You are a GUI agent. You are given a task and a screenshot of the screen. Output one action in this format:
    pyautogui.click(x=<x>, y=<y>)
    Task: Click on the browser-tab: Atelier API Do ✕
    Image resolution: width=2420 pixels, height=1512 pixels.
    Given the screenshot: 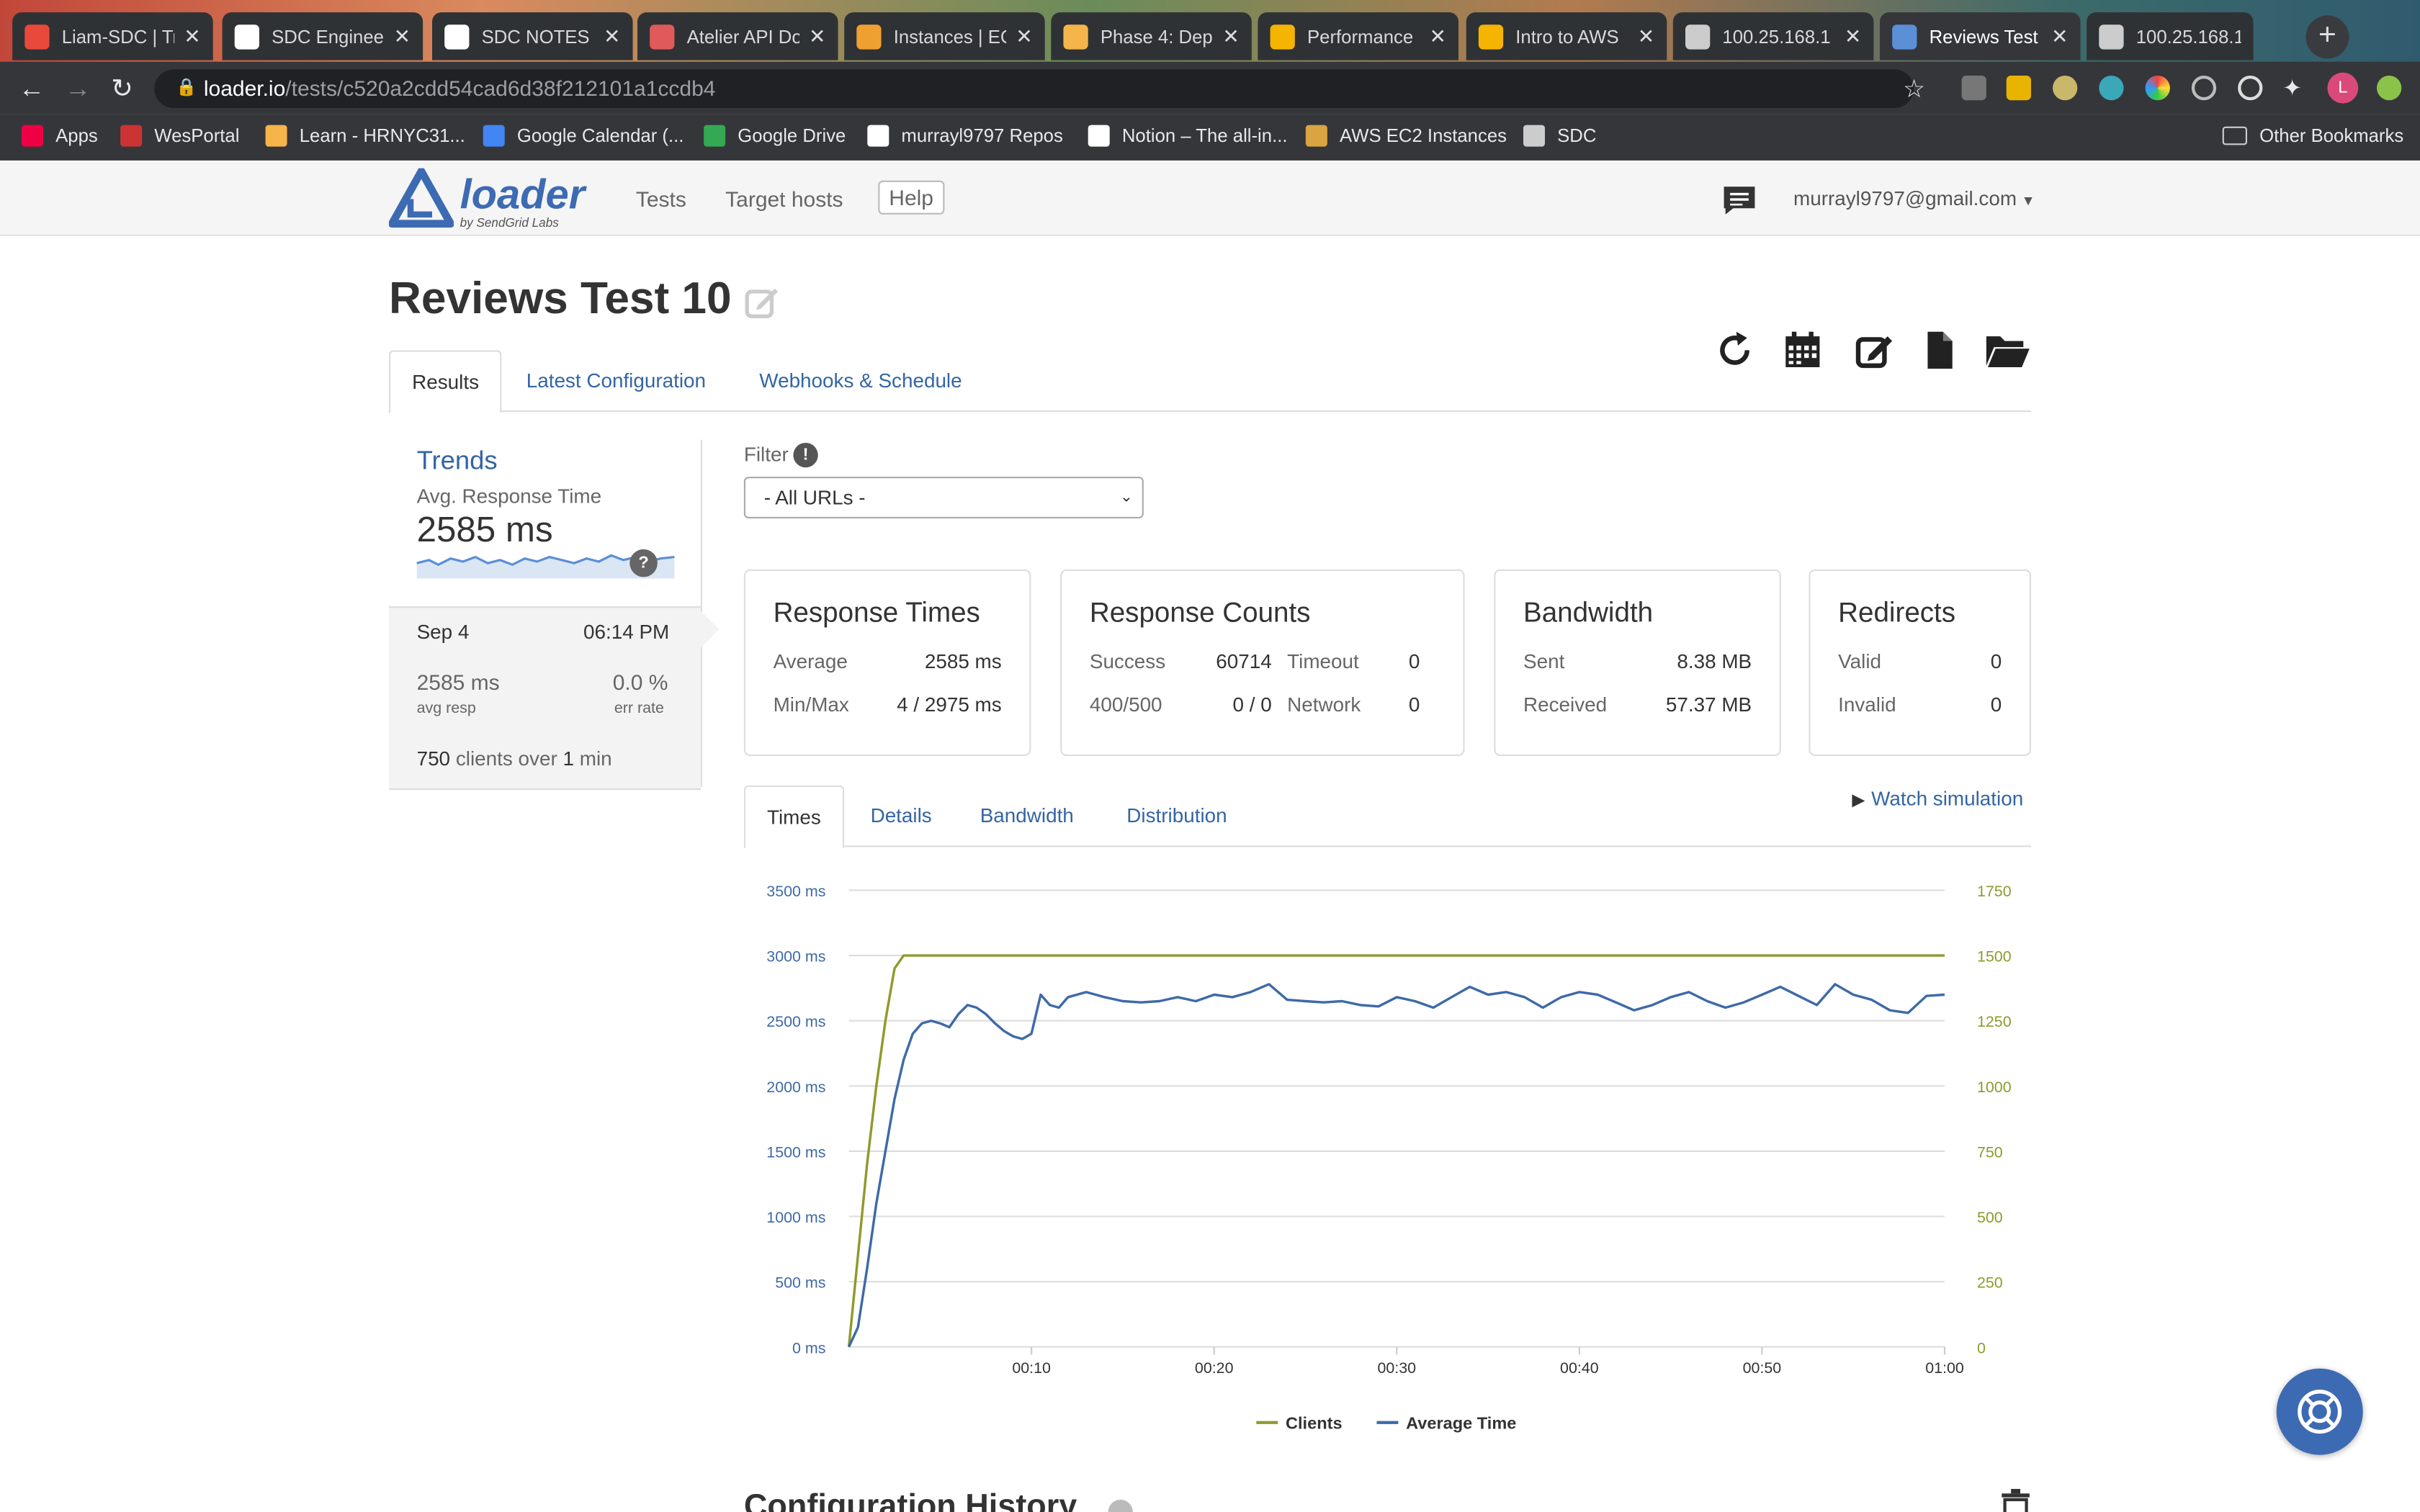 What is the action you would take?
    pyautogui.click(x=737, y=36)
    